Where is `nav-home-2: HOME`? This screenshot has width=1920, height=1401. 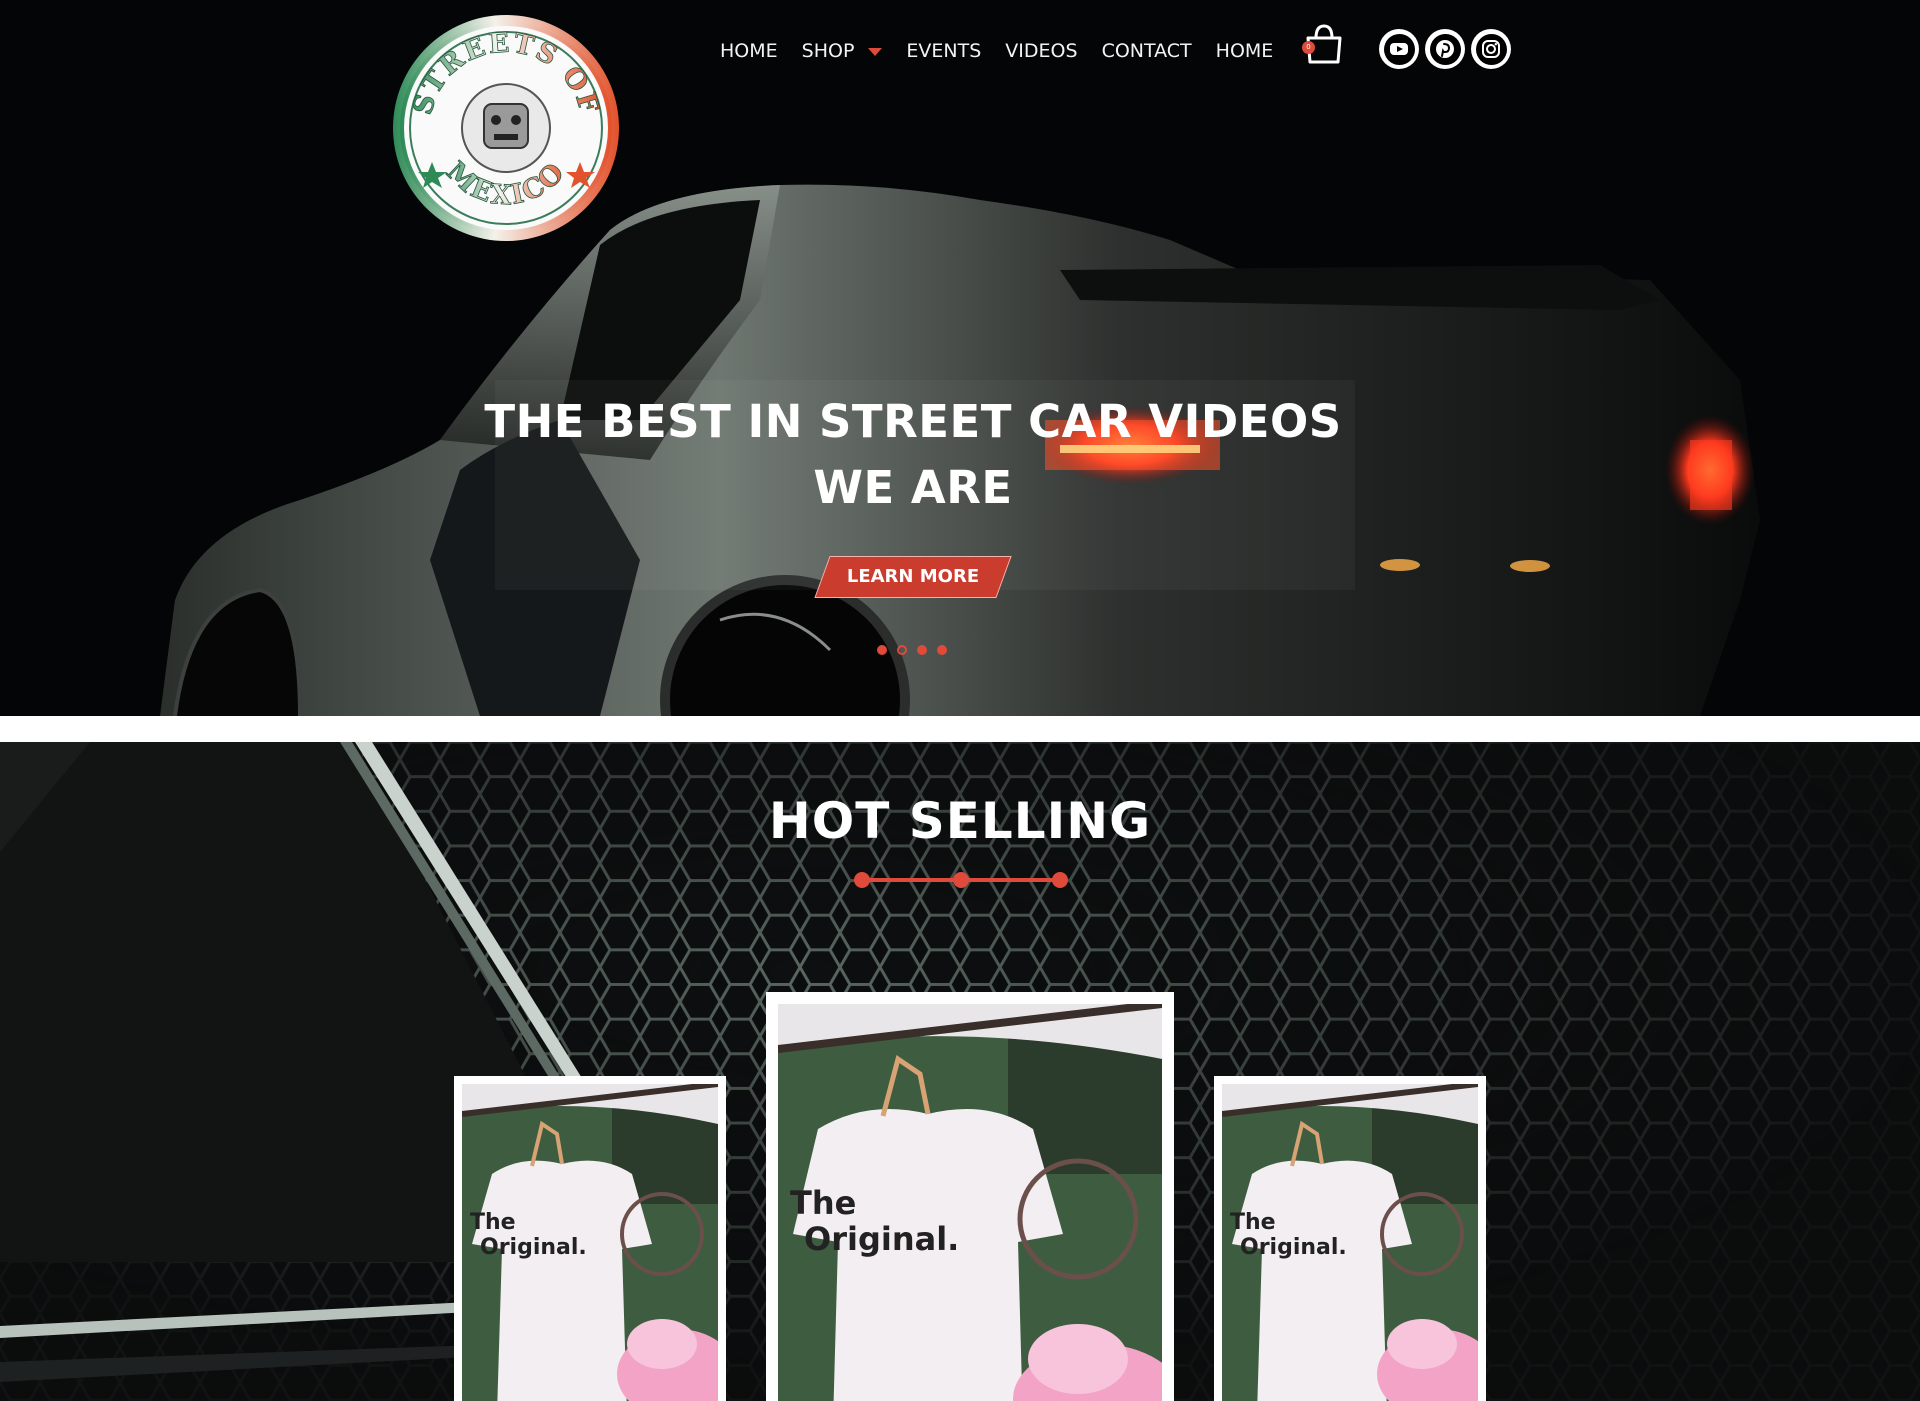
nav-home-2: HOME is located at coordinates (1245, 51).